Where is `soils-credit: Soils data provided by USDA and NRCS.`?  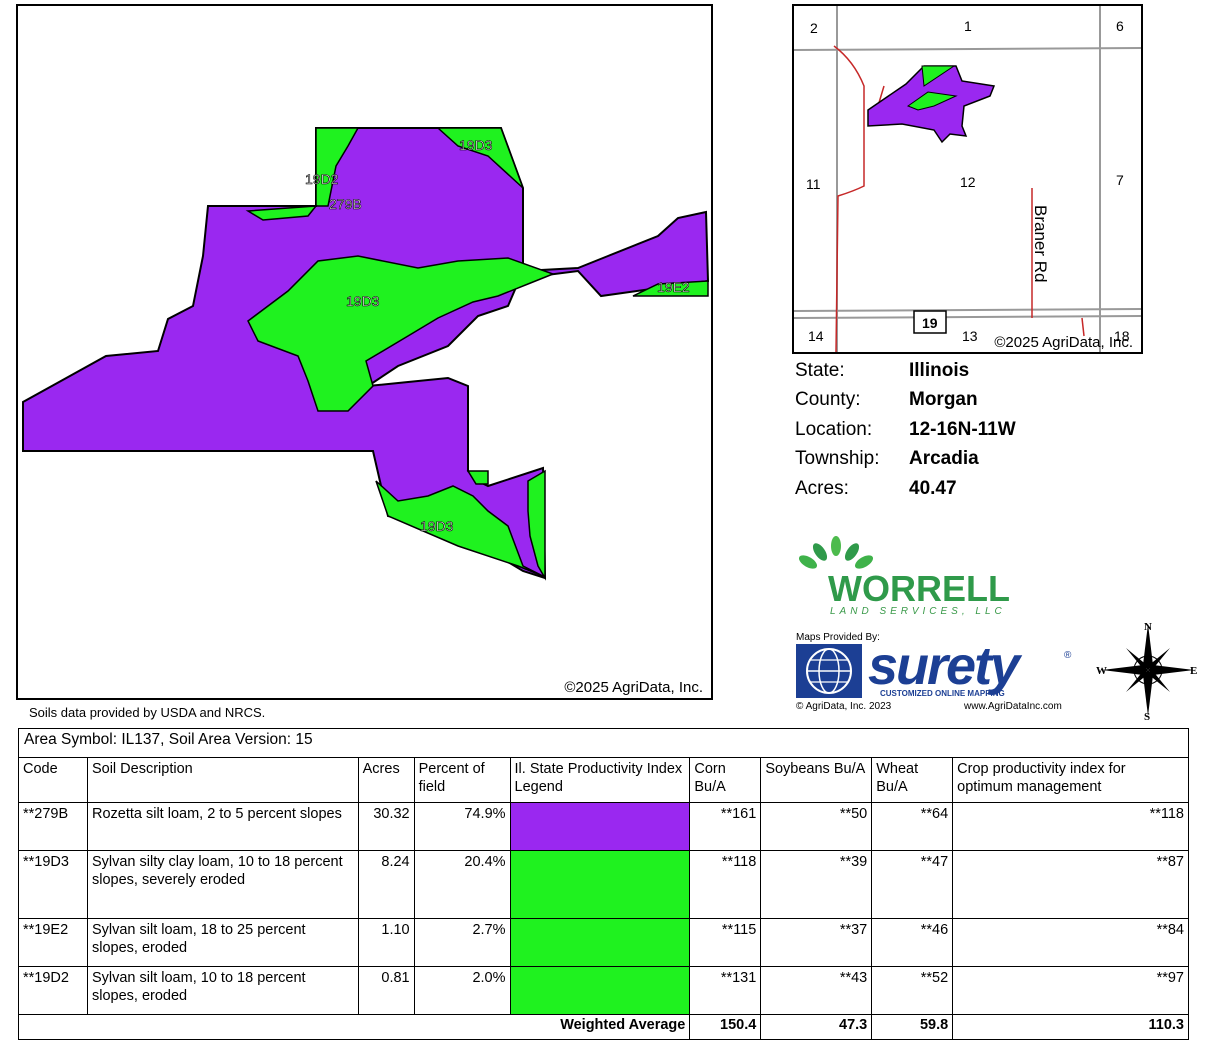
soils-credit: Soils data provided by USDA and NRCS. is located at coordinates (147, 712).